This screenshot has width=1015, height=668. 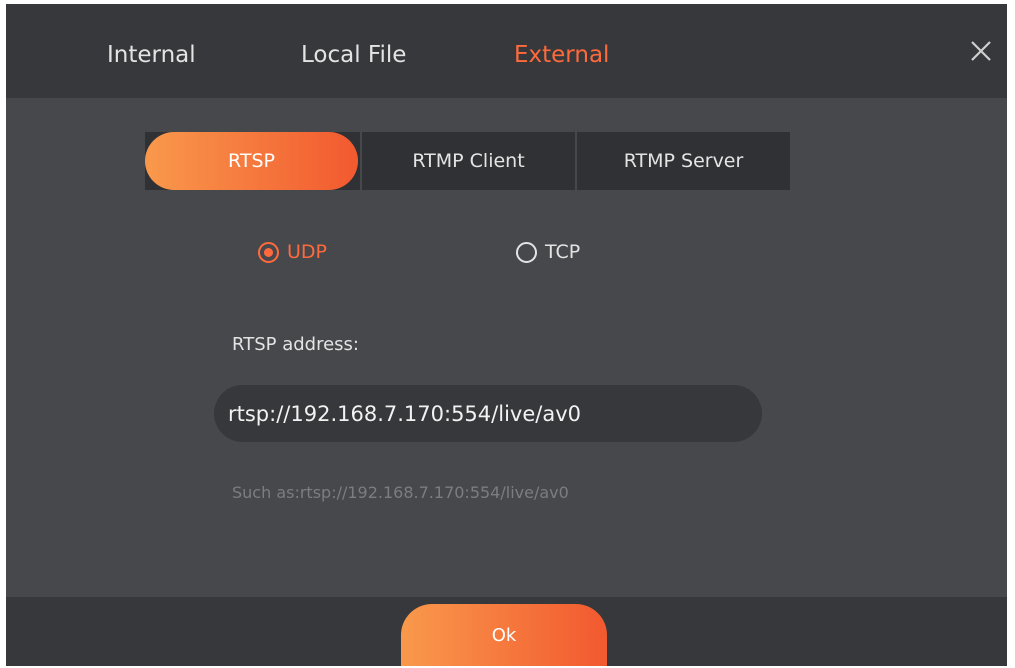 I want to click on tab-local-file: Local File, so click(x=353, y=55).